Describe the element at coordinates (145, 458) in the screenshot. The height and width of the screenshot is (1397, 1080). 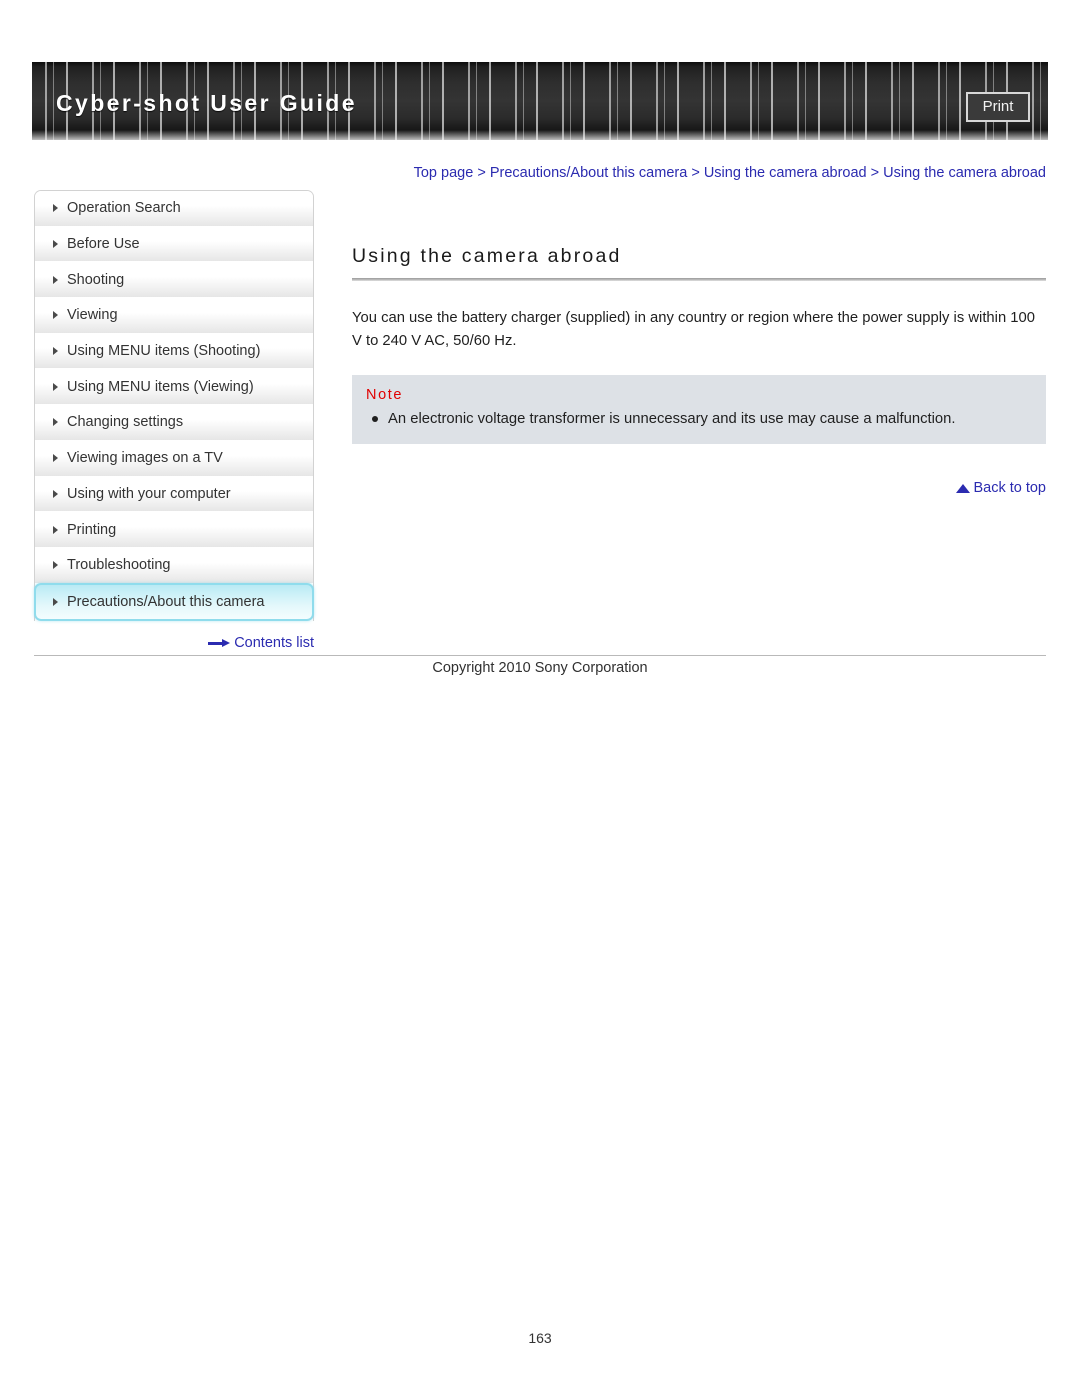
I see `sidebar-item-label: Viewing images on a TV` at that location.